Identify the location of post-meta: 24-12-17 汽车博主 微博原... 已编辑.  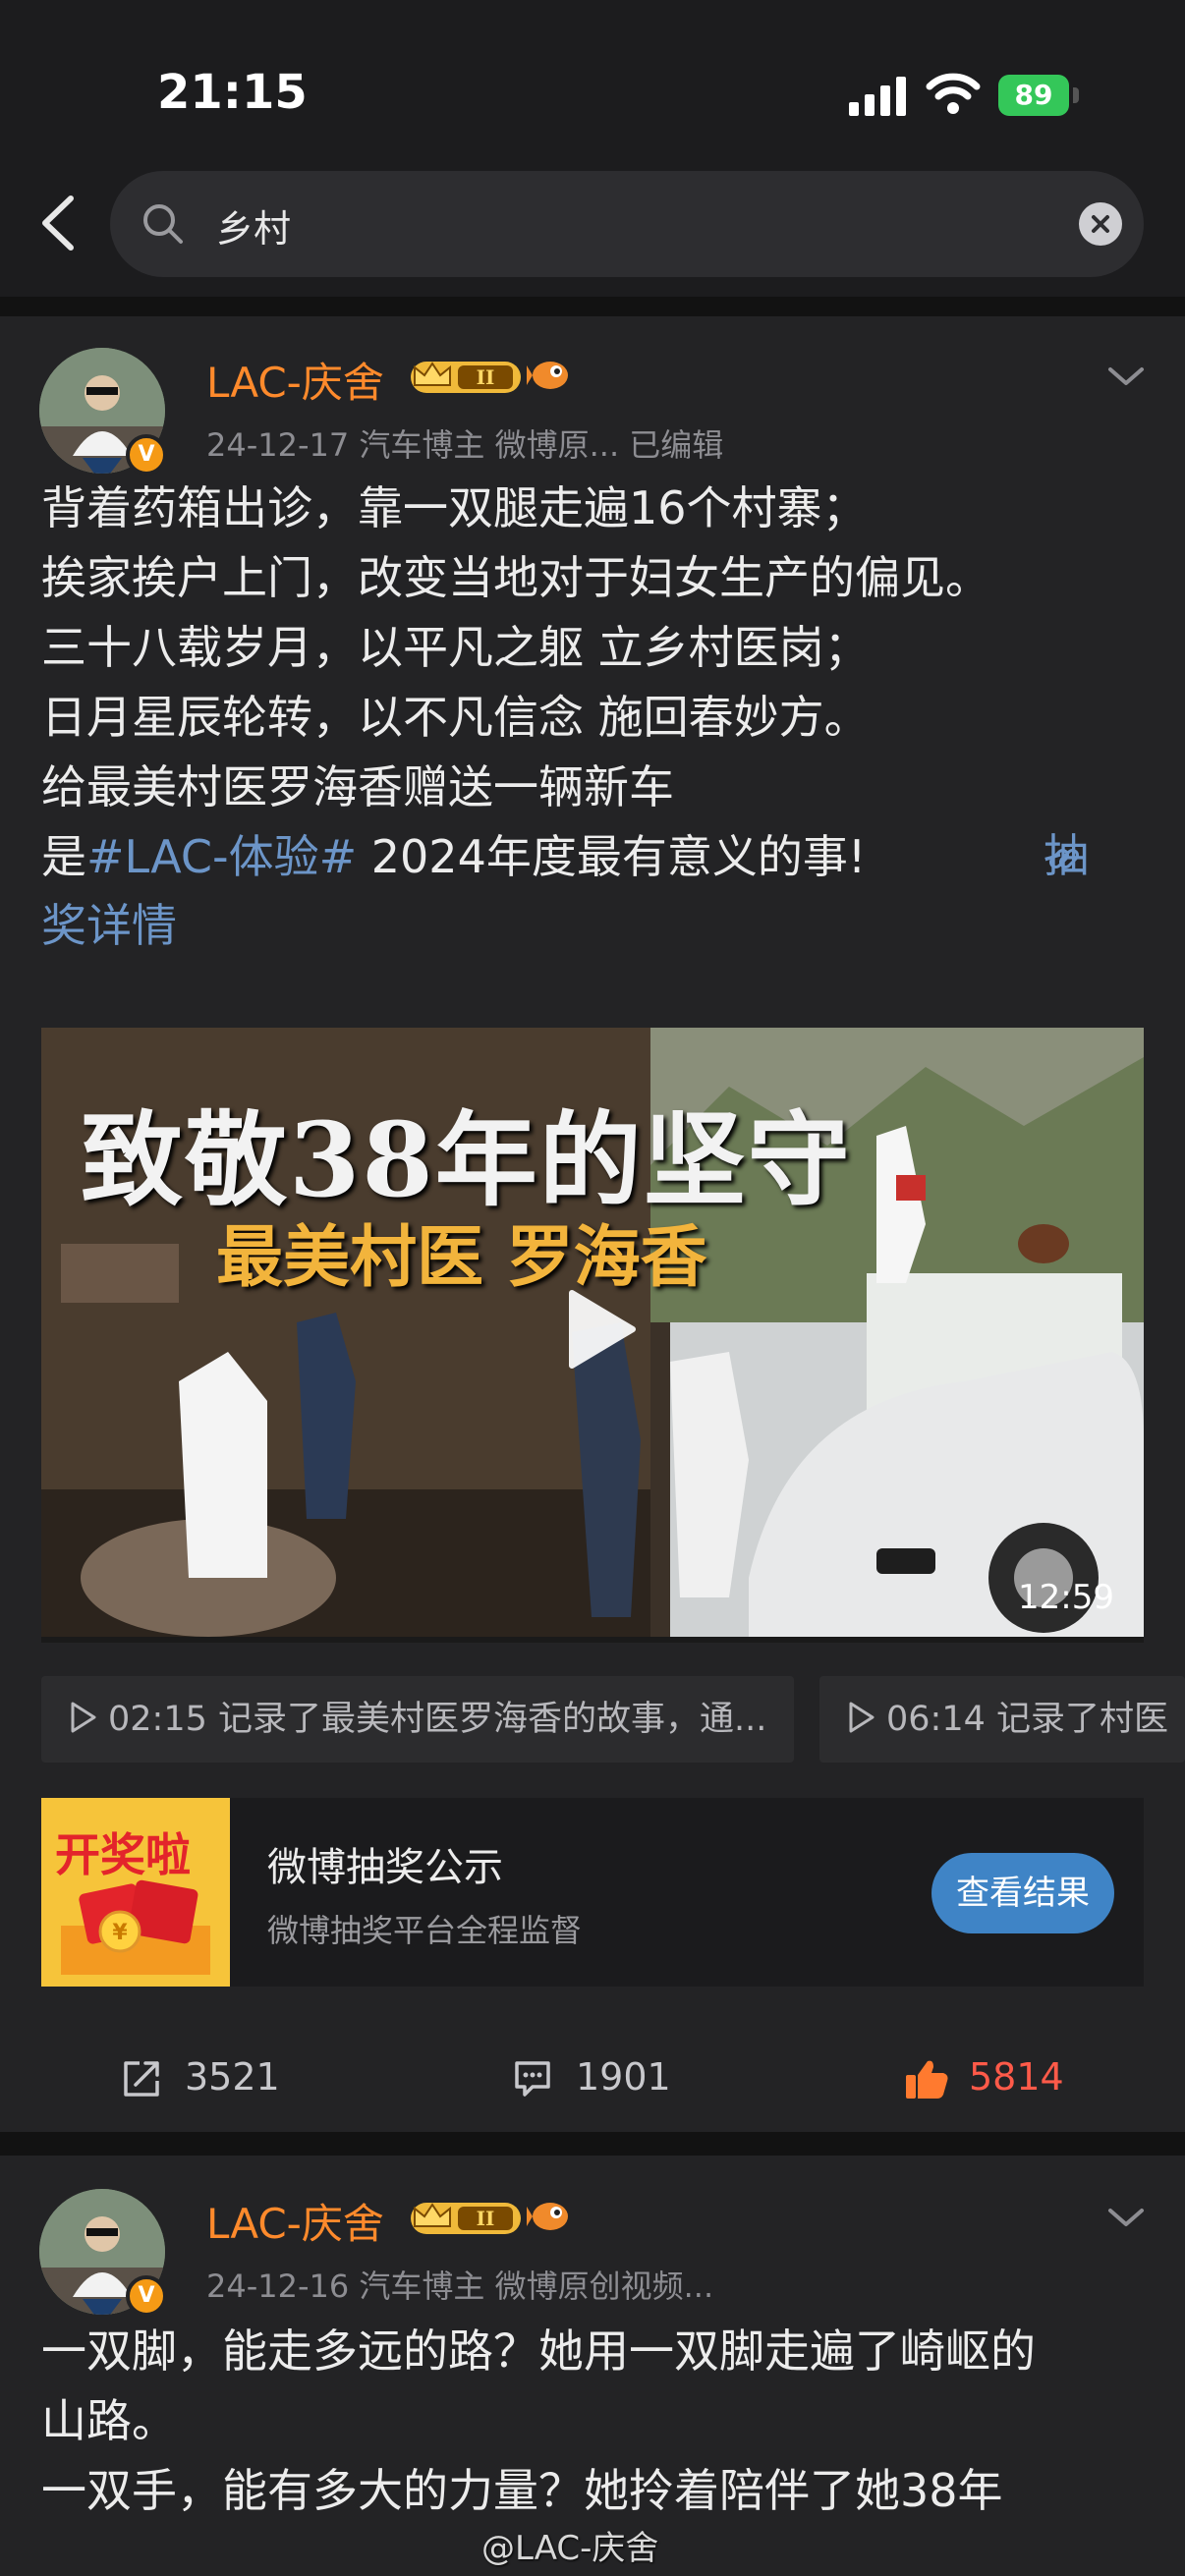
(465, 445).